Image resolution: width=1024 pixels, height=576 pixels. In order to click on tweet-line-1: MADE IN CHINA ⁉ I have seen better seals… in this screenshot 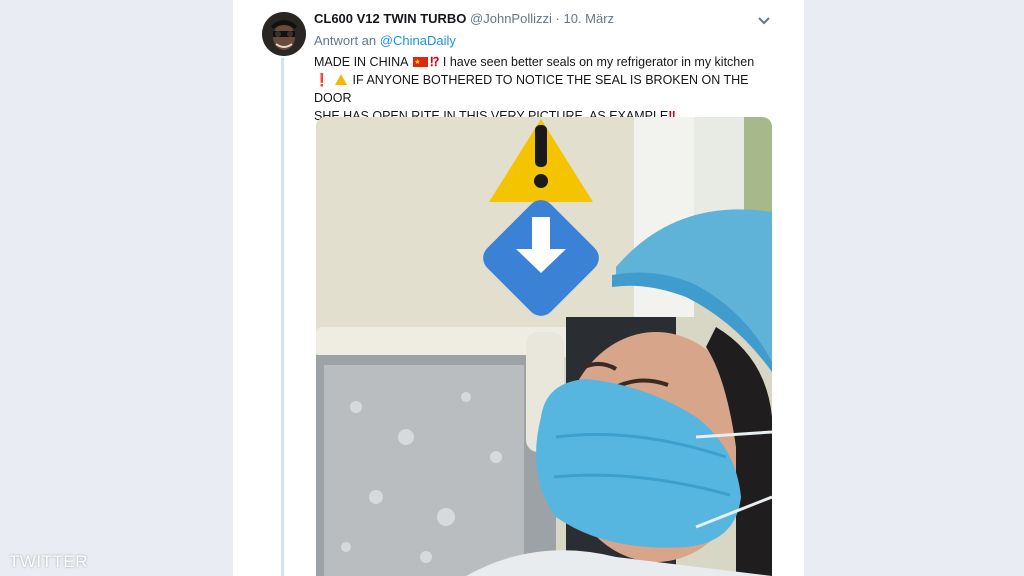, I will do `click(539, 62)`.